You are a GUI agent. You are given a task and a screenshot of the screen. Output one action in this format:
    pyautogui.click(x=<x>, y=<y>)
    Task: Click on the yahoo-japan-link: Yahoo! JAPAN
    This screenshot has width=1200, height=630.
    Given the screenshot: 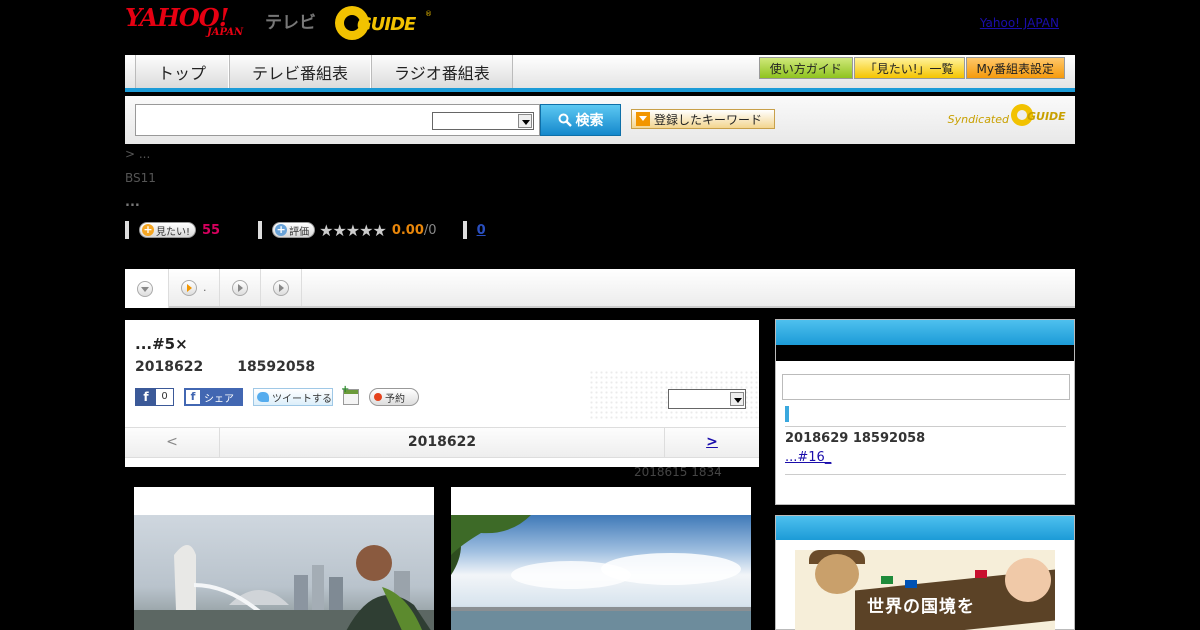 What is the action you would take?
    pyautogui.click(x=1019, y=23)
    